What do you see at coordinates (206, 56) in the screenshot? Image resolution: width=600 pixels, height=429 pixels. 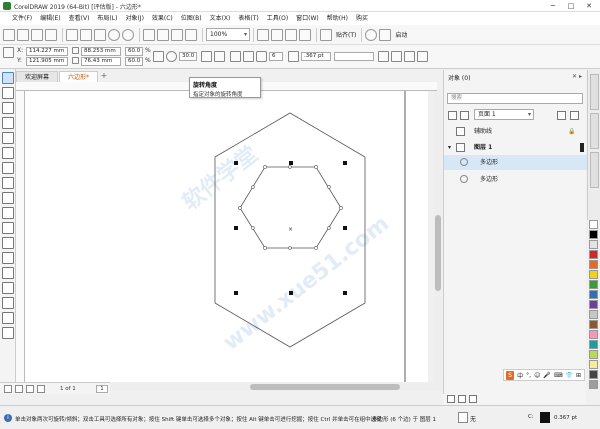 I see `mirror-horizontal-icon` at bounding box center [206, 56].